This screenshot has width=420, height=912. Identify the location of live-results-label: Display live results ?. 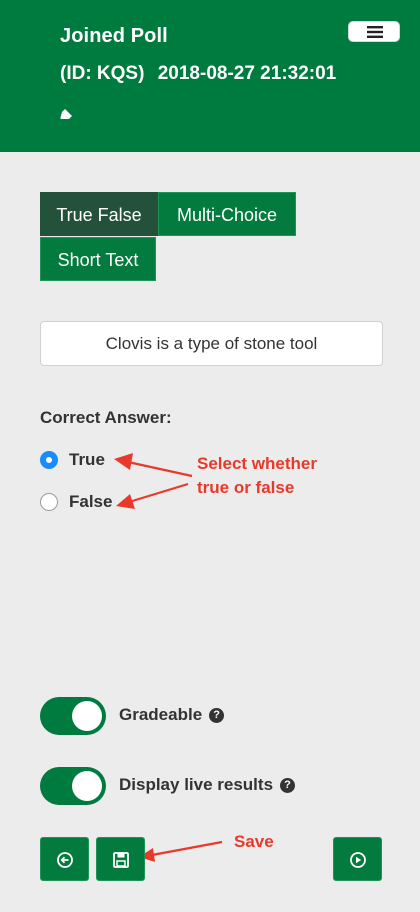
(207, 785).